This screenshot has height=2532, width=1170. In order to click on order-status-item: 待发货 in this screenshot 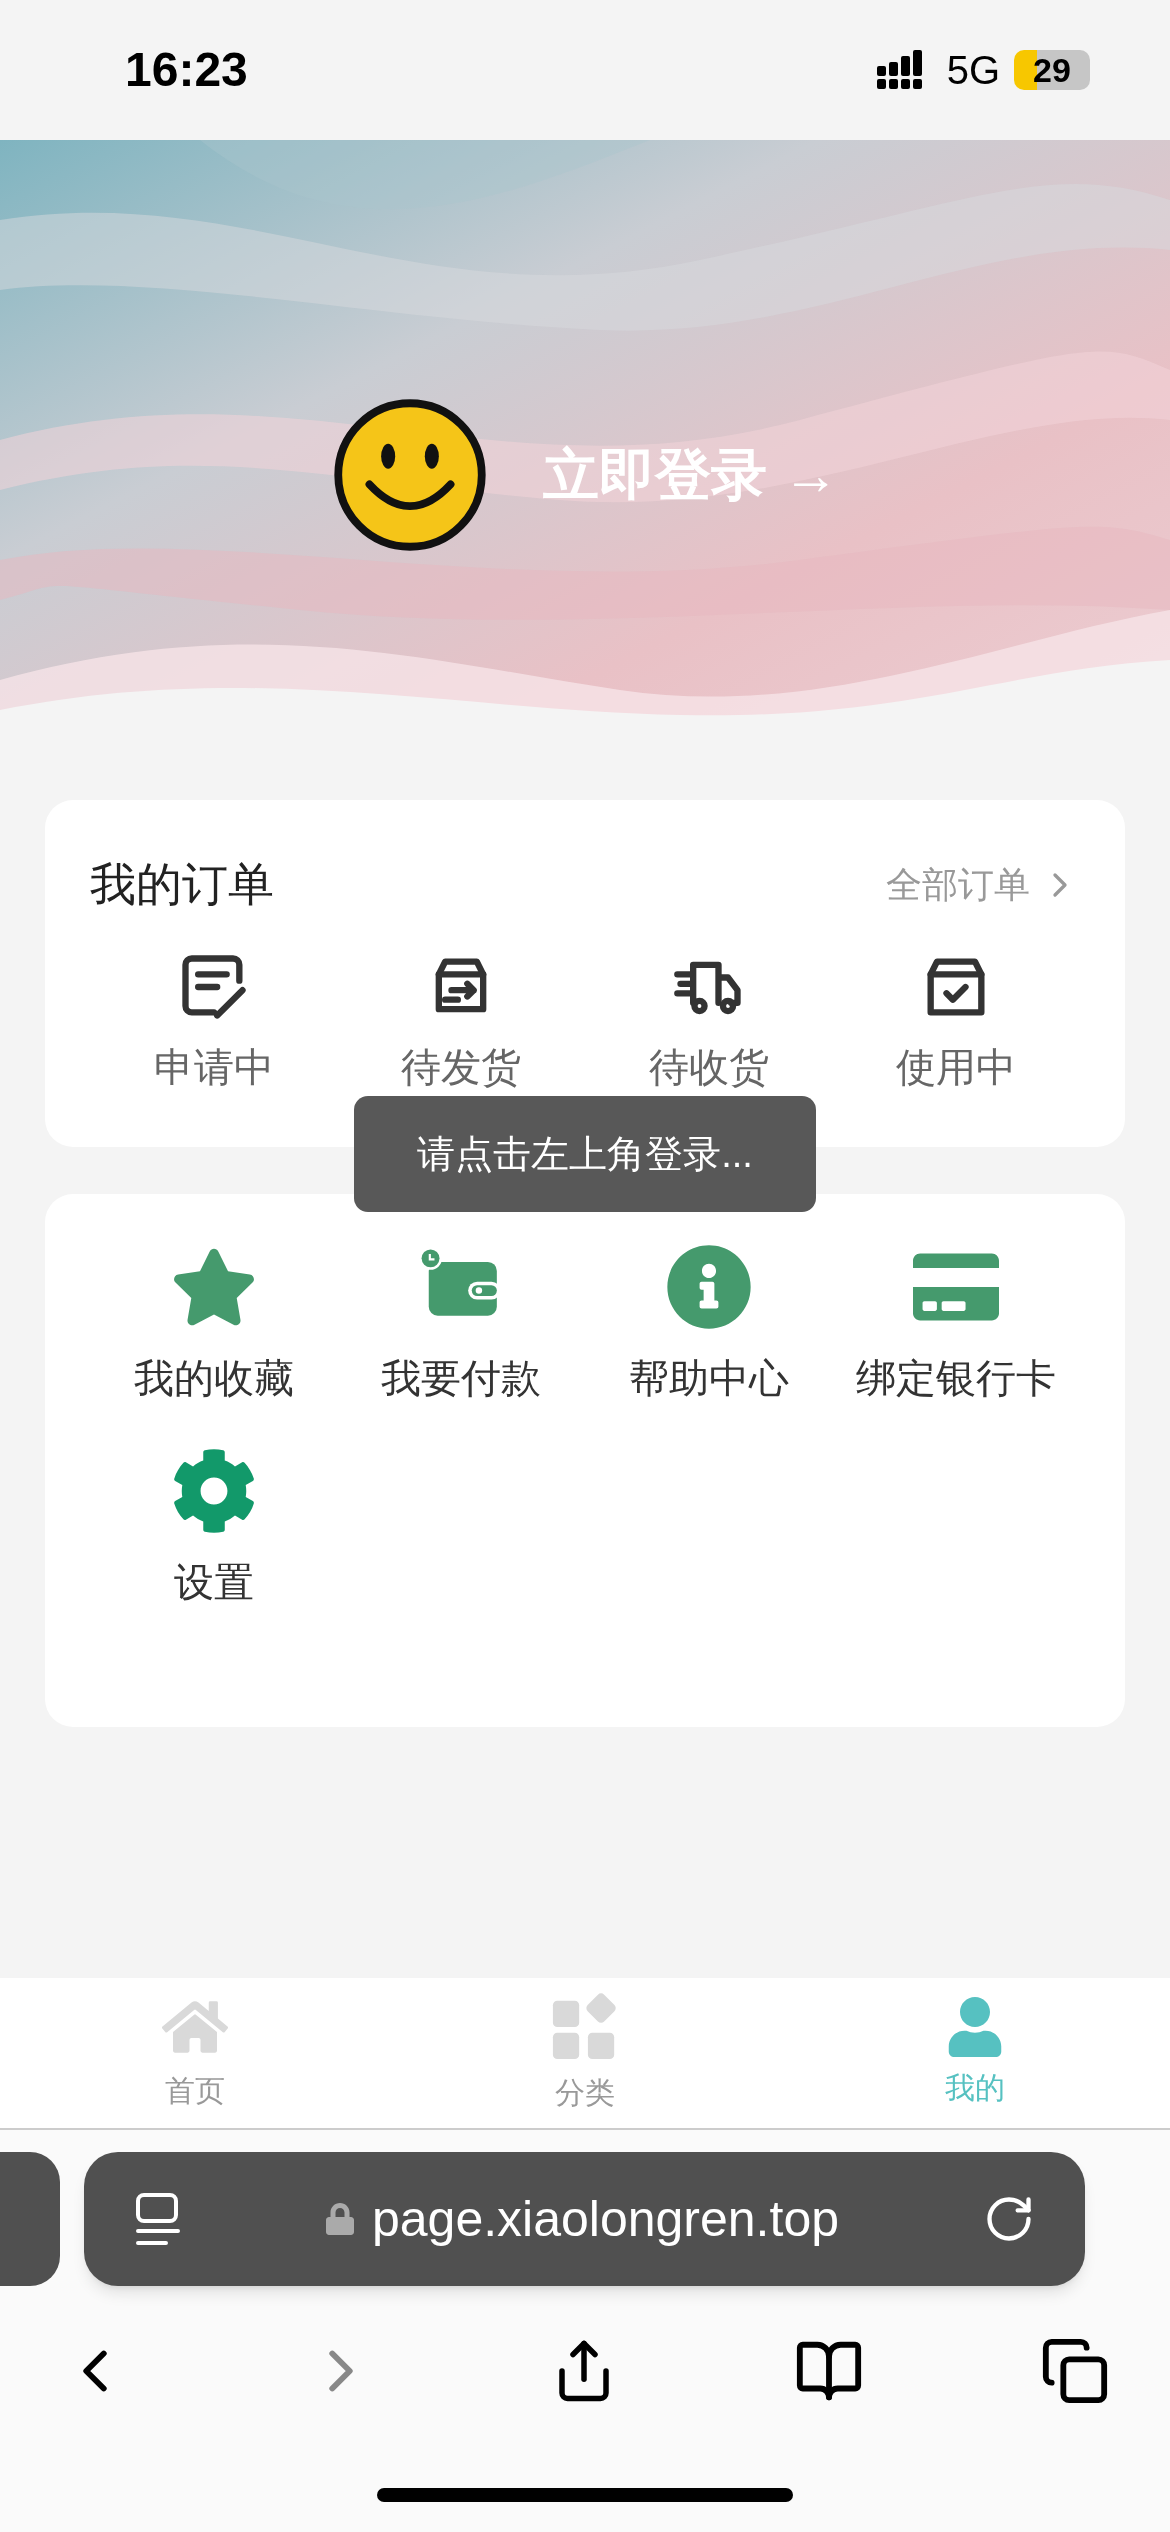, I will do `click(461, 1023)`.